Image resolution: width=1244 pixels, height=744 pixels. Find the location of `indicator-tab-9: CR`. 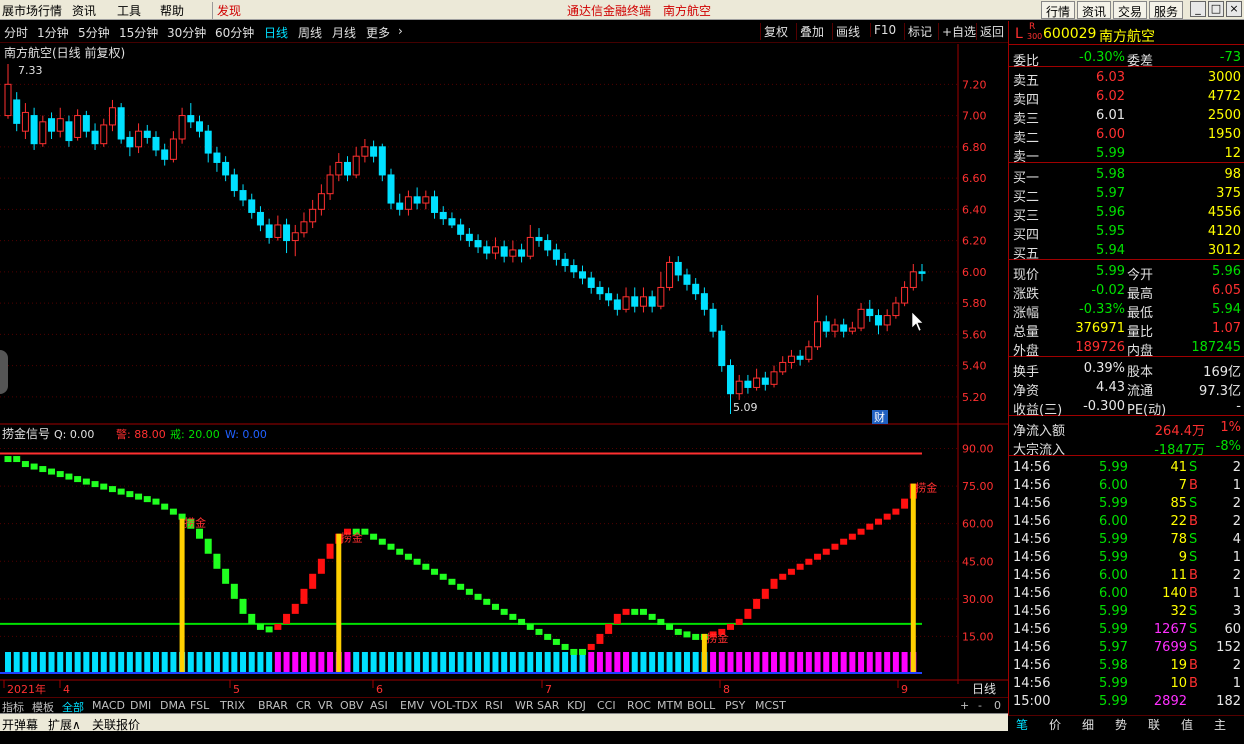

indicator-tab-9: CR is located at coordinates (303, 705).